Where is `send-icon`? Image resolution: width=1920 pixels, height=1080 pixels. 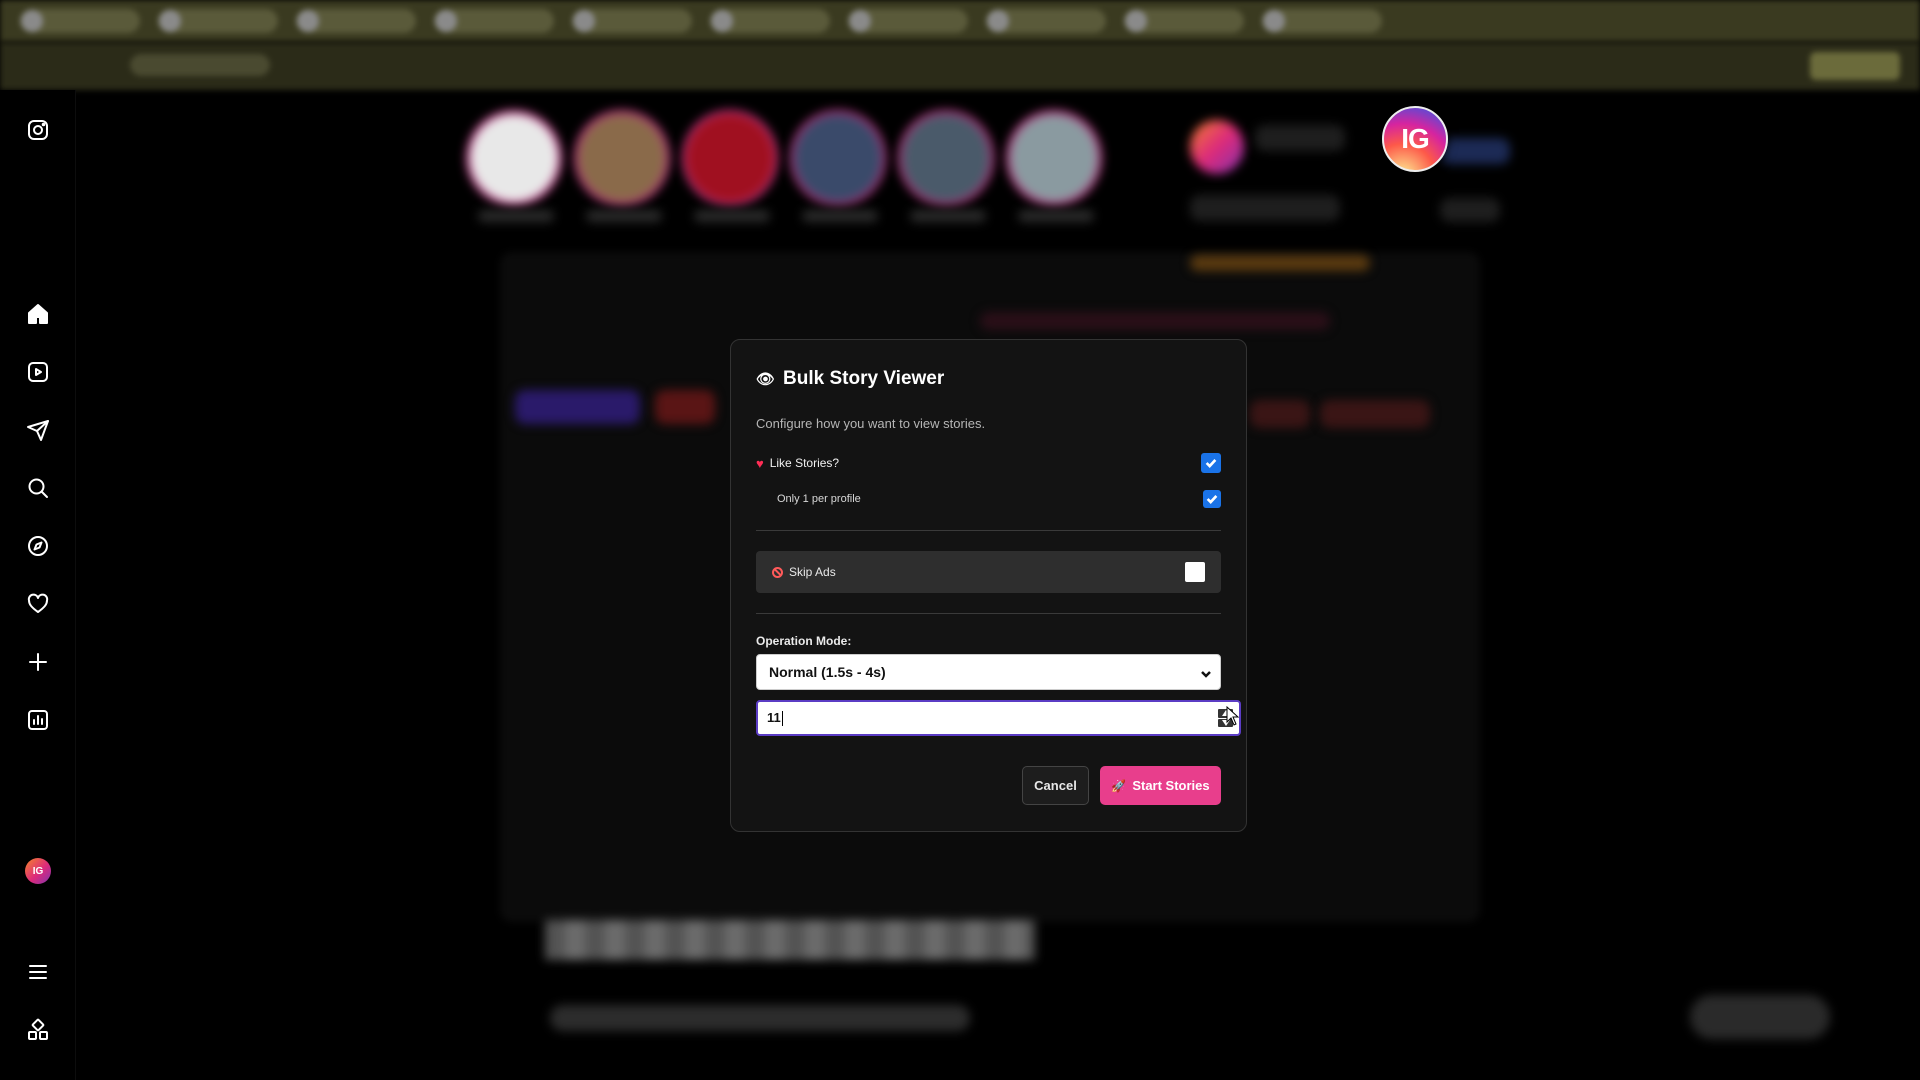 send-icon is located at coordinates (38, 430).